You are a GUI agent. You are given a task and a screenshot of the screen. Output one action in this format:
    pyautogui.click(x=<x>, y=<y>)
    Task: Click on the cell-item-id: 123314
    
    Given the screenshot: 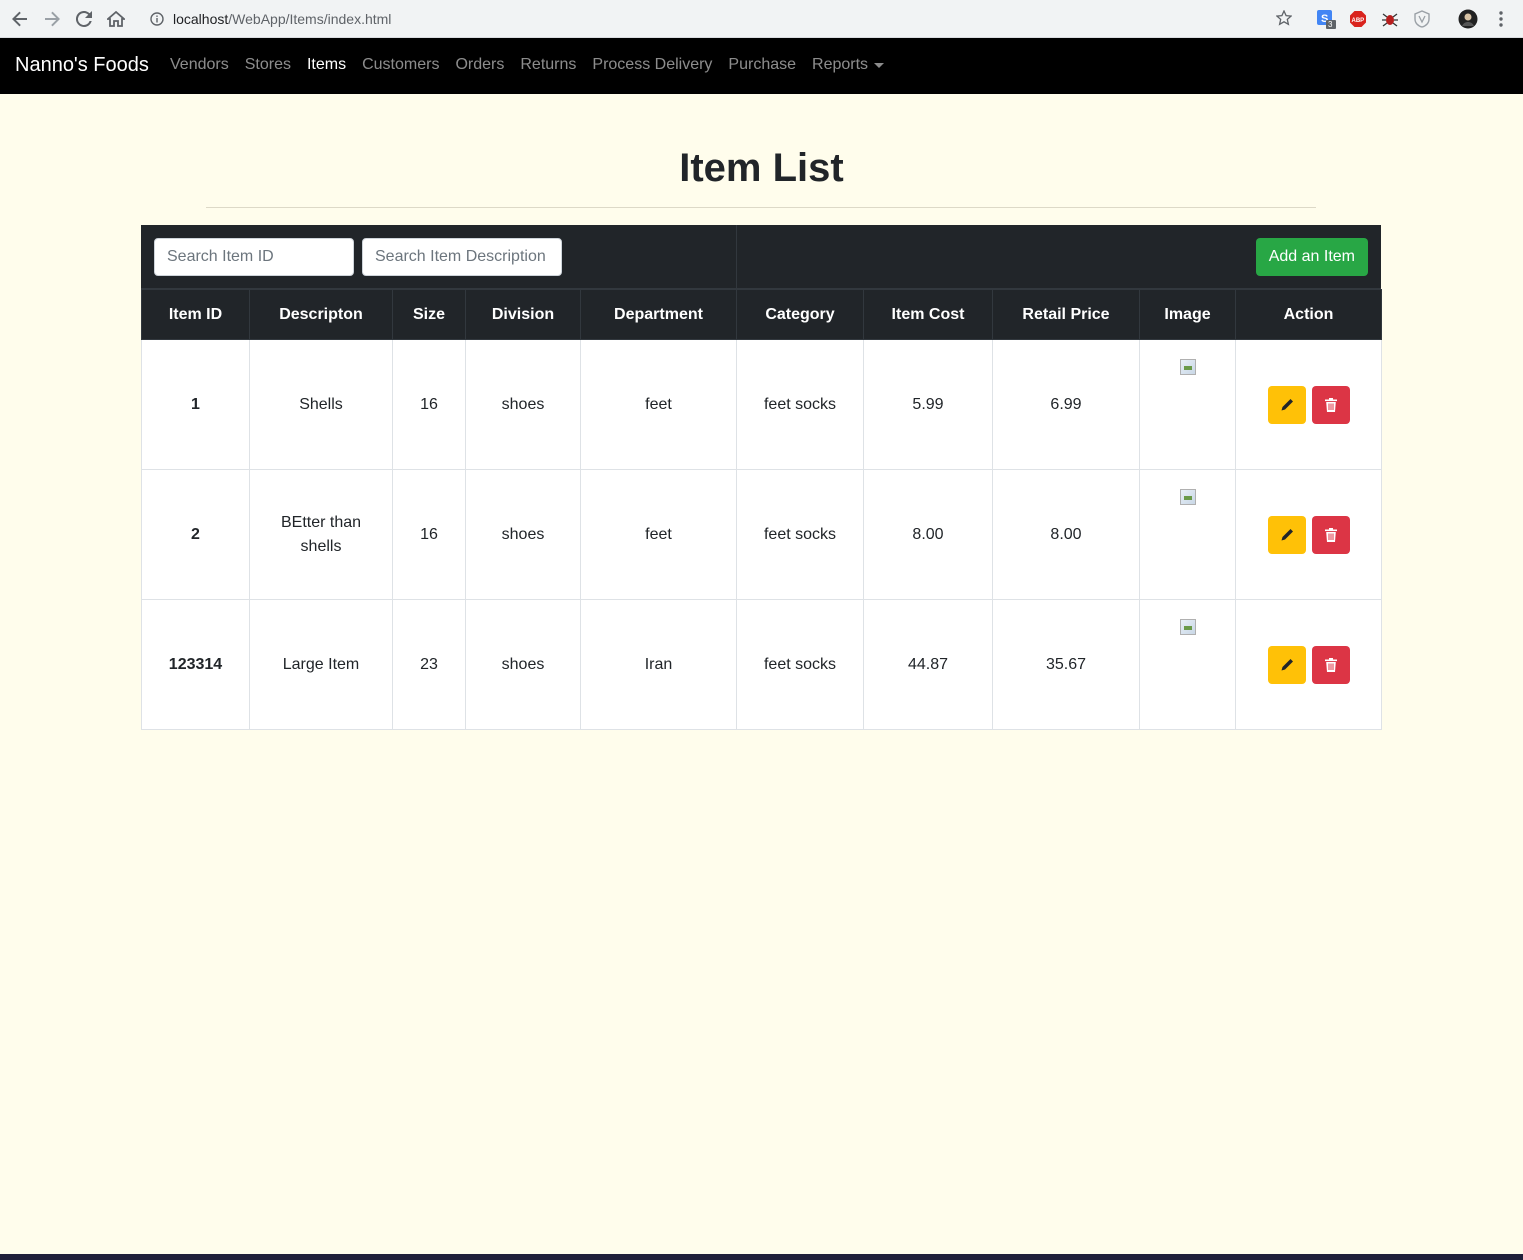 What is the action you would take?
    pyautogui.click(x=195, y=664)
    